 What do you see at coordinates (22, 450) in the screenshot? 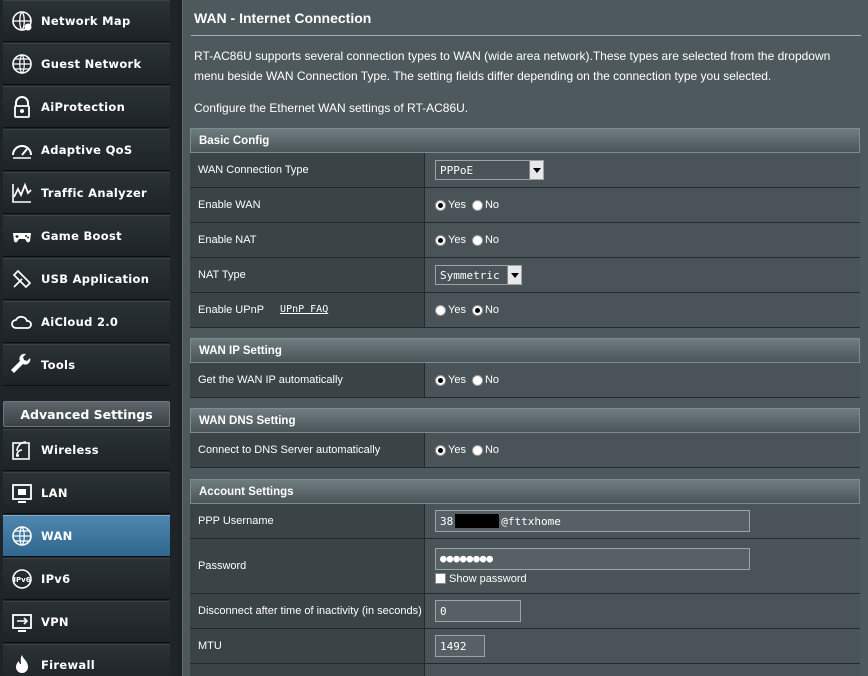
I see `wifi-icon` at bounding box center [22, 450].